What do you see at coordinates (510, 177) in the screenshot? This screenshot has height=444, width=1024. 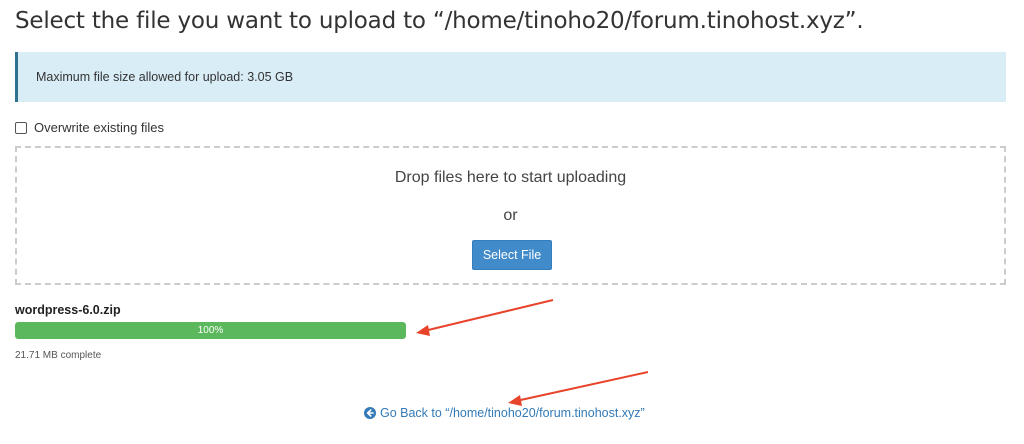 I see `drop-instructions: Drop files here to start uploading` at bounding box center [510, 177].